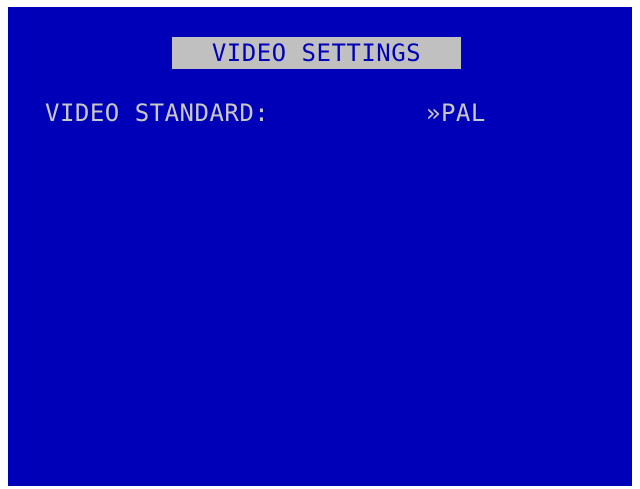 This screenshot has height=489, width=640. Describe the element at coordinates (456, 113) in the screenshot. I see `video-standard-value: »PAL` at that location.